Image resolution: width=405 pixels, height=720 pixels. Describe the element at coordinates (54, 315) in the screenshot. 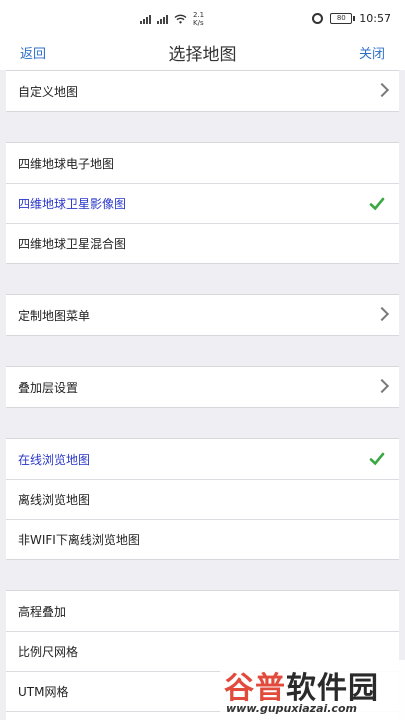

I see `list-item-label: 定制地图菜单` at that location.